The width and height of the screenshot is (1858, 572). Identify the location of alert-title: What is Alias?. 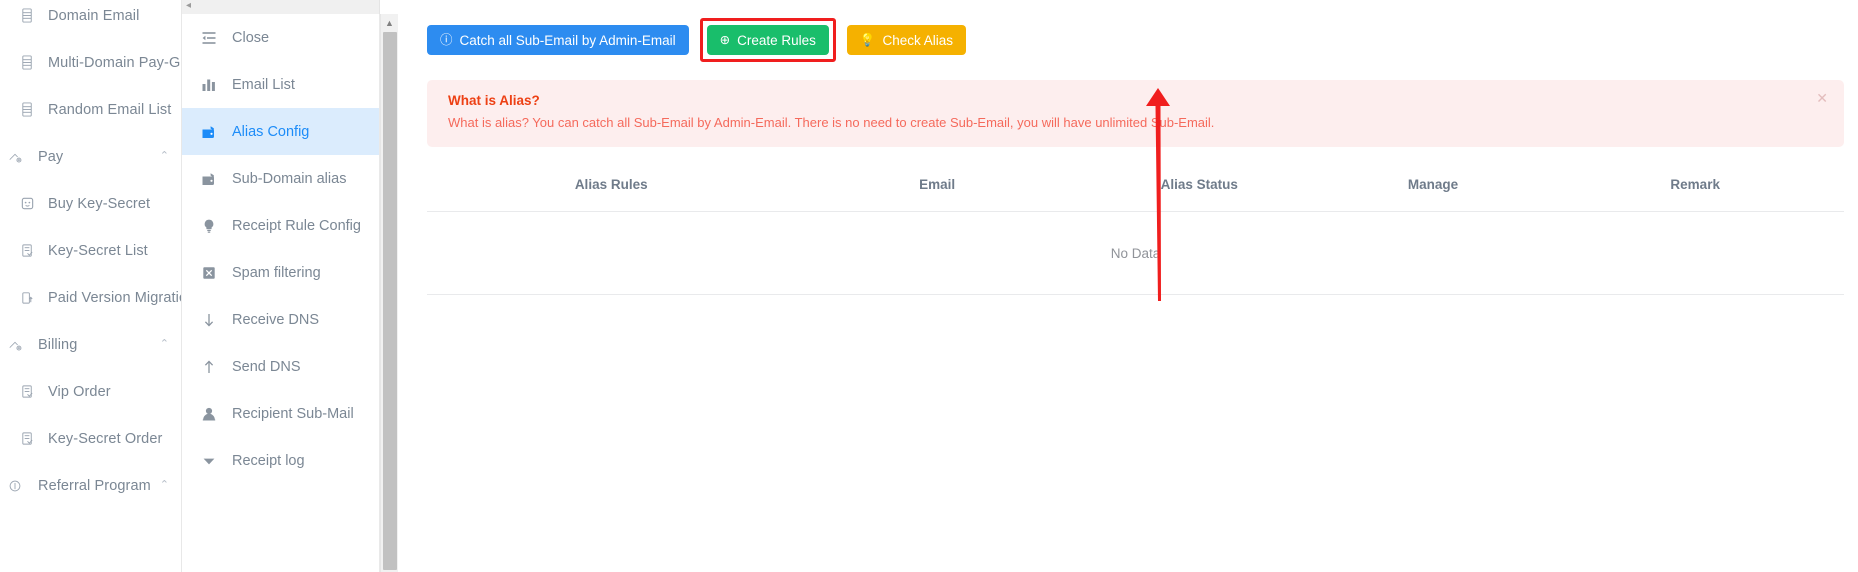
(494, 100).